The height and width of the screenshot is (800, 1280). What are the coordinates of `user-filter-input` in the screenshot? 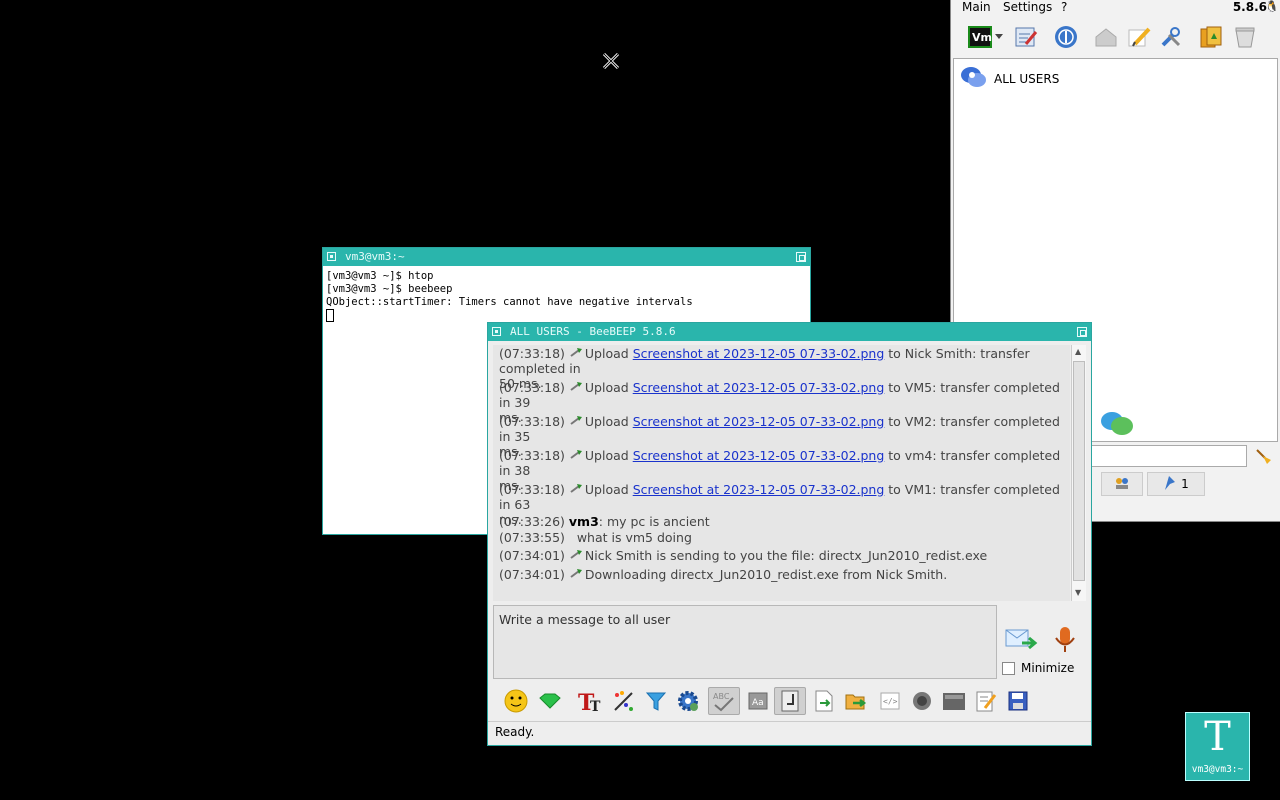 It's located at (1168, 456).